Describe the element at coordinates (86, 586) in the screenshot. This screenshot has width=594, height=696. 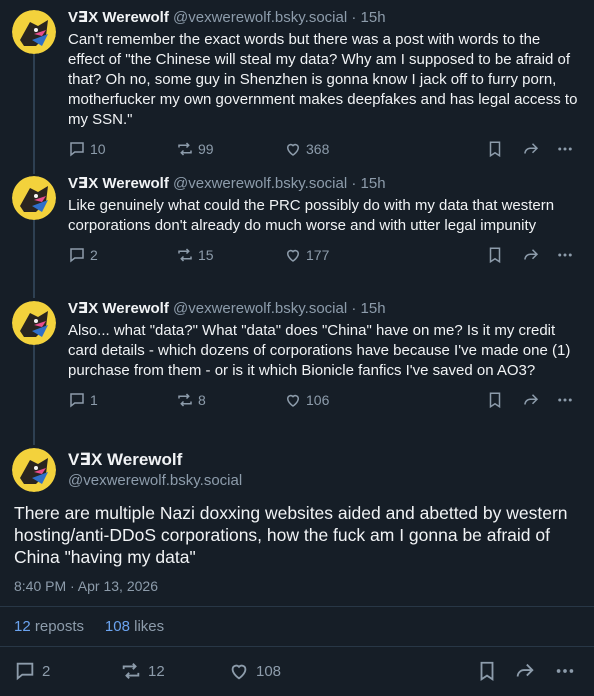
I see `post-datetime: 8:40 PM · Apr 13, 2026` at that location.